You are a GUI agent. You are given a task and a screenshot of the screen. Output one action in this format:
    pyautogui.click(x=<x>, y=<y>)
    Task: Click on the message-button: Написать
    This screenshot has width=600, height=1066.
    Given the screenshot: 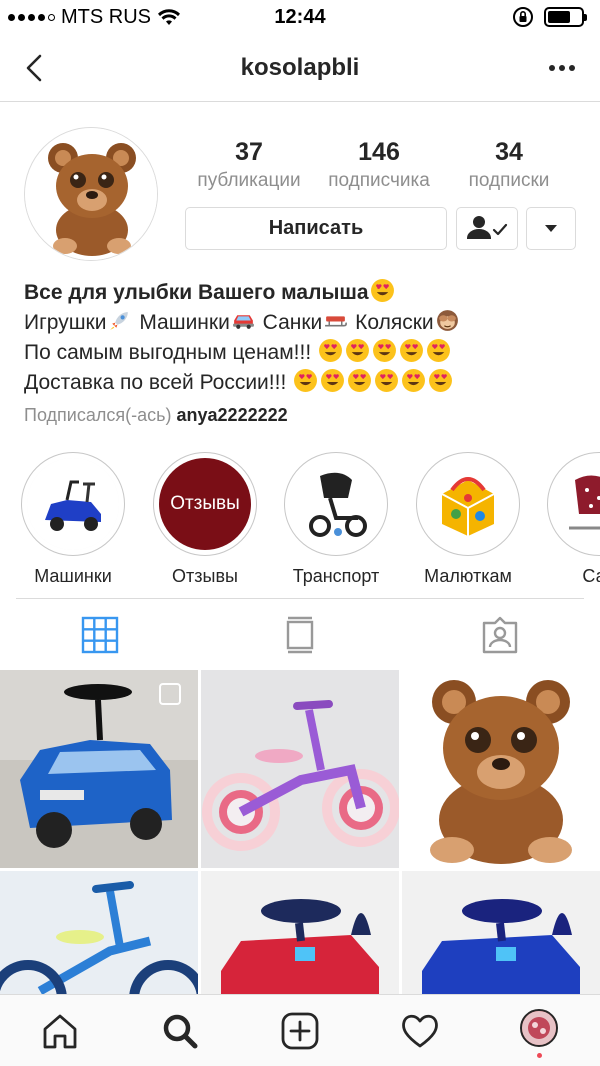 What is the action you would take?
    pyautogui.click(x=316, y=228)
    